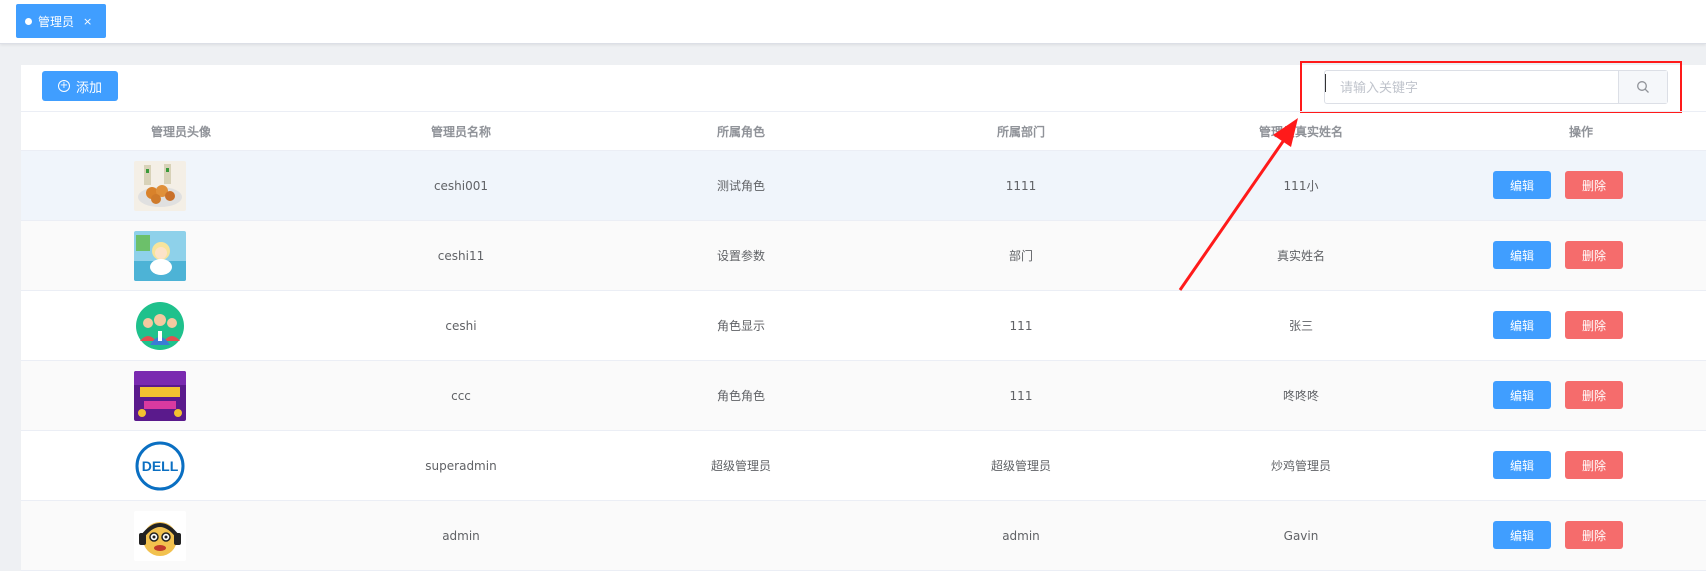  I want to click on table-row: ceshi 角色显示 111 张三 编辑 删除, so click(863, 326).